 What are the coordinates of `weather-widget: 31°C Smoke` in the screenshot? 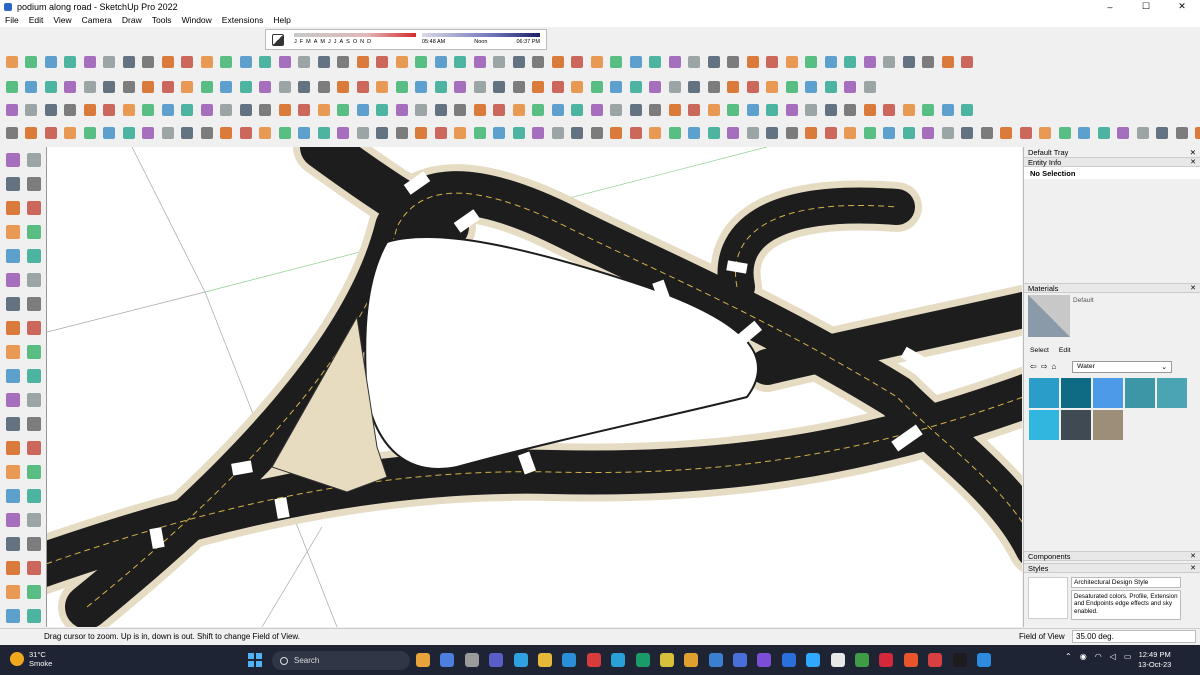 It's located at (31, 659).